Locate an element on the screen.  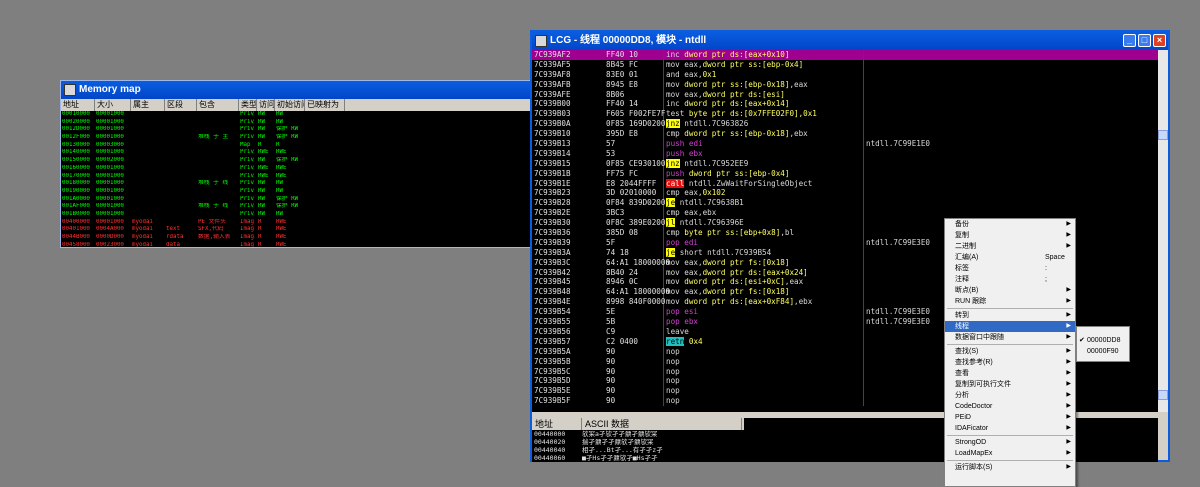
menu-item: PEiD ▶ is located at coordinates (1010, 417).